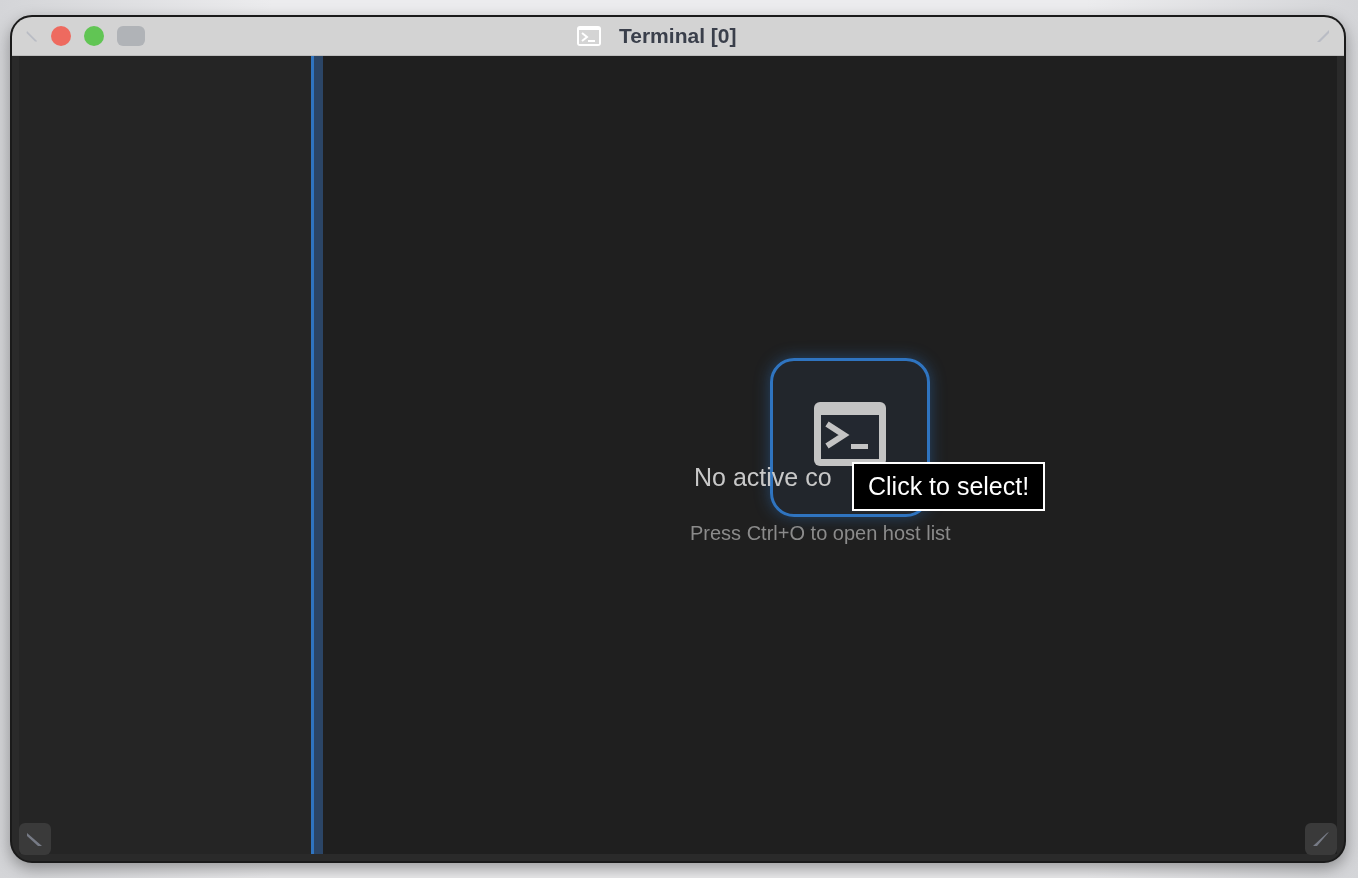  Describe the element at coordinates (61, 36) in the screenshot. I see `close-button` at that location.